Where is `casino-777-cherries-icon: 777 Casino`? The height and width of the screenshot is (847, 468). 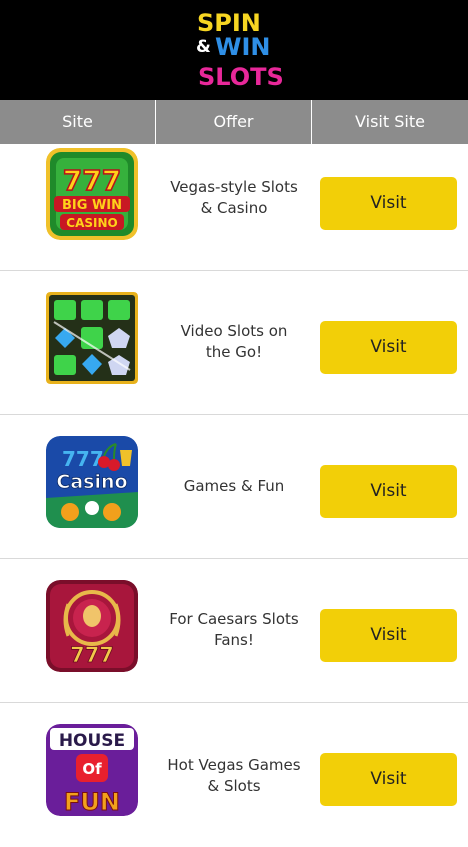 casino-777-cherries-icon: 777 Casino is located at coordinates (92, 482).